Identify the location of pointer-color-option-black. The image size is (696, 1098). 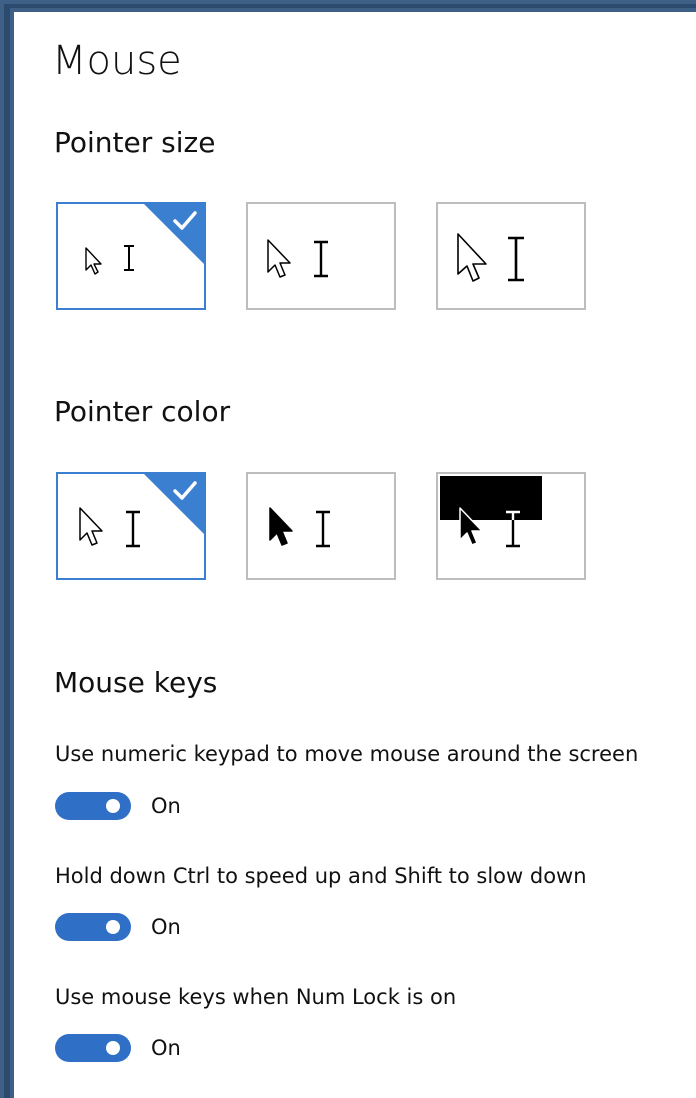
(321, 526).